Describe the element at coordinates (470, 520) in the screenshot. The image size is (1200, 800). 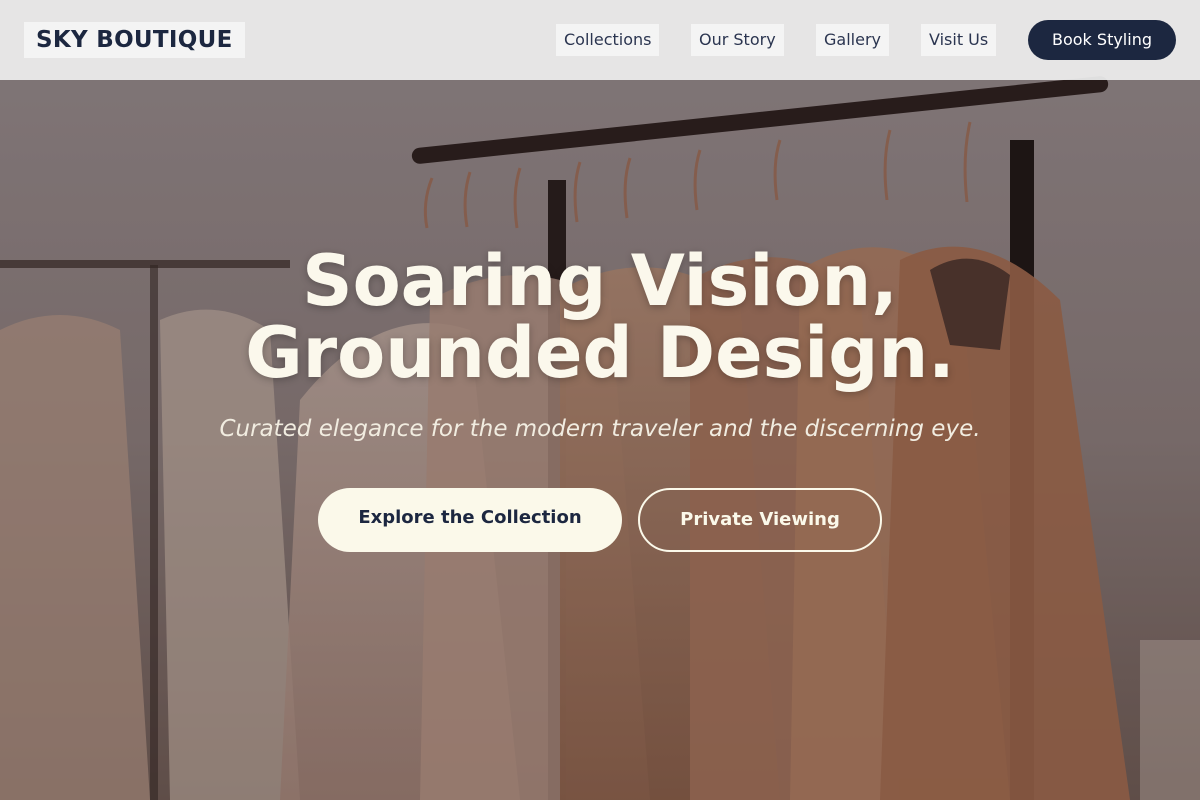
I see `explore-collection-button: Explore the Collection` at that location.